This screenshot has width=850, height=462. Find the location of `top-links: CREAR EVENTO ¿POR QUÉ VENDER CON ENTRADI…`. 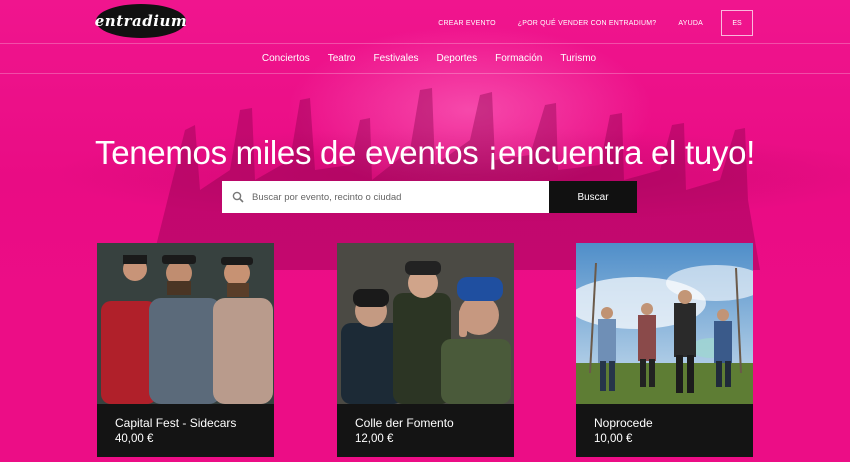

top-links: CREAR EVENTO ¿POR QUÉ VENDER CON ENTRADI… is located at coordinates (584, 23).